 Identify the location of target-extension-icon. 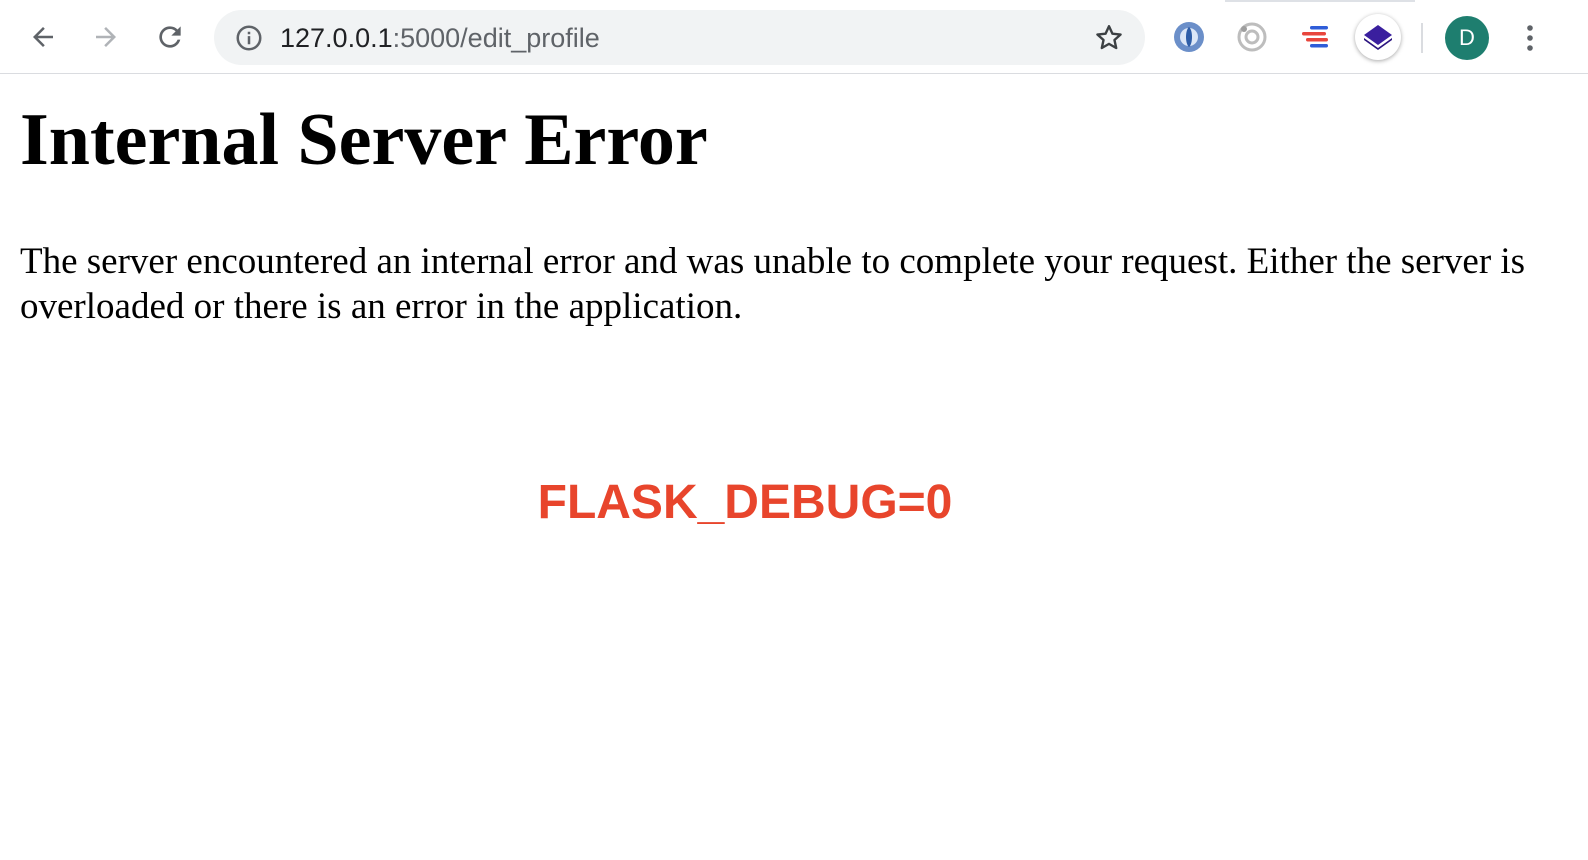
(1252, 37).